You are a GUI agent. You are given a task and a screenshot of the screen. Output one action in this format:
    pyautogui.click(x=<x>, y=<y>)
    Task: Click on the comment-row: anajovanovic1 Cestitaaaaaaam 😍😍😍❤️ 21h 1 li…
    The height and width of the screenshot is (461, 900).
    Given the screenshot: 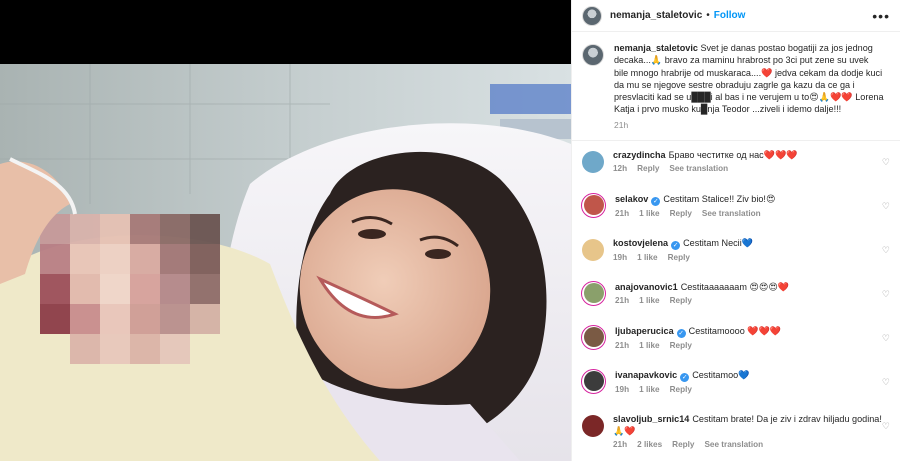 What is the action you would take?
    pyautogui.click(x=735, y=296)
    